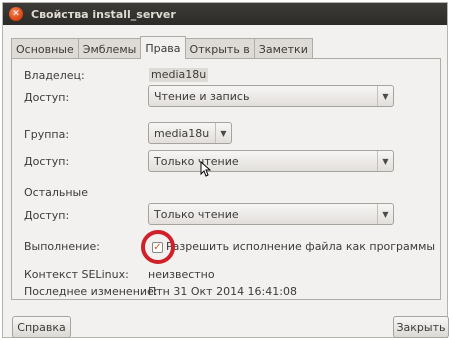  What do you see at coordinates (158, 247) in the screenshot?
I see `highlight-ring` at bounding box center [158, 247].